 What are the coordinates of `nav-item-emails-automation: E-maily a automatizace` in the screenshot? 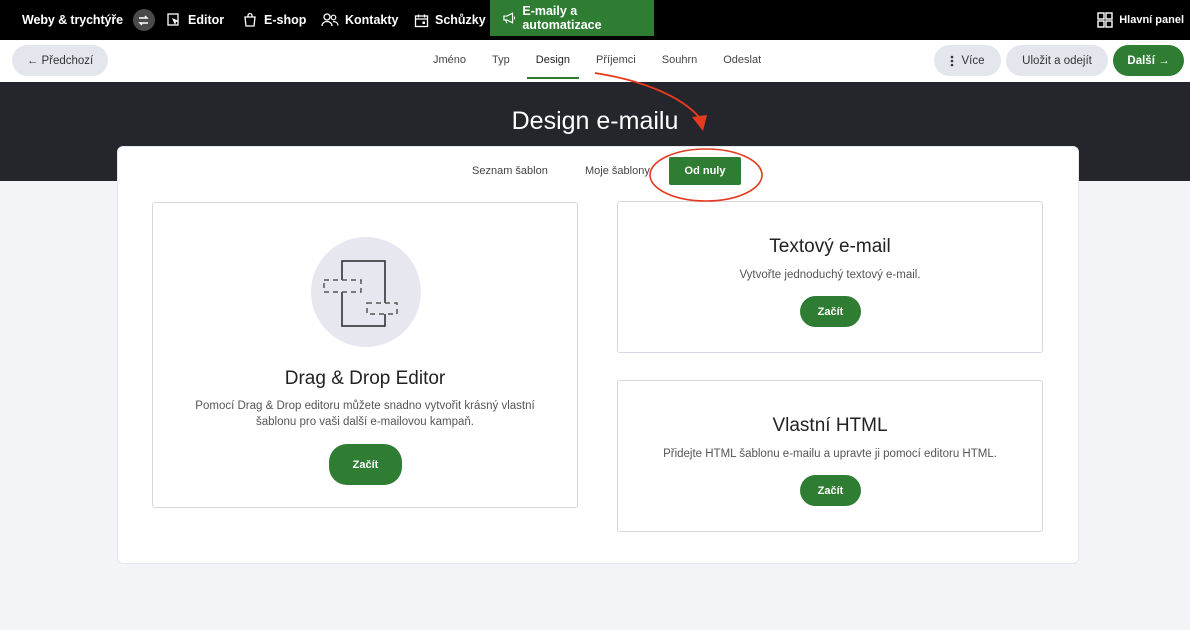 It's located at (572, 18).